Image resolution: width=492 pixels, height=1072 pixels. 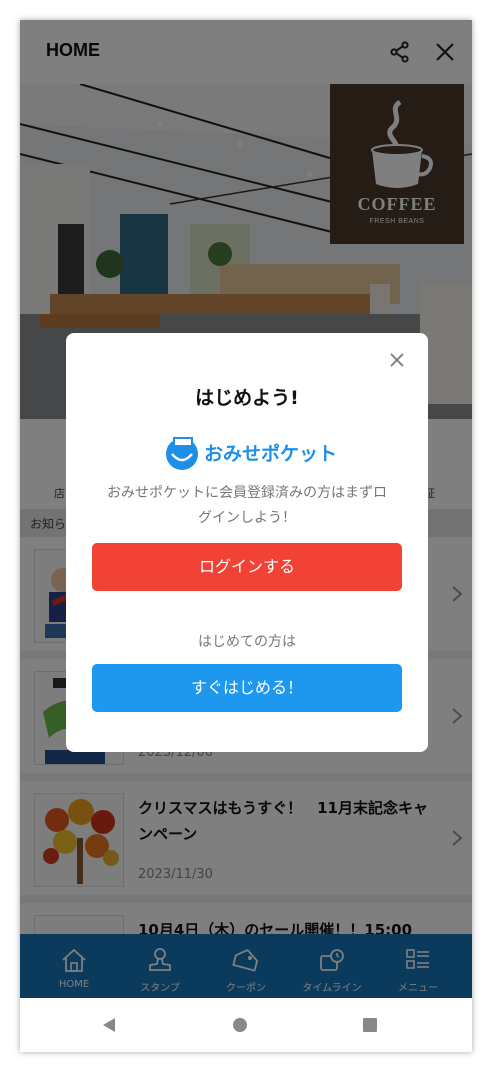 What do you see at coordinates (109, 1025) in the screenshot?
I see `back-icon` at bounding box center [109, 1025].